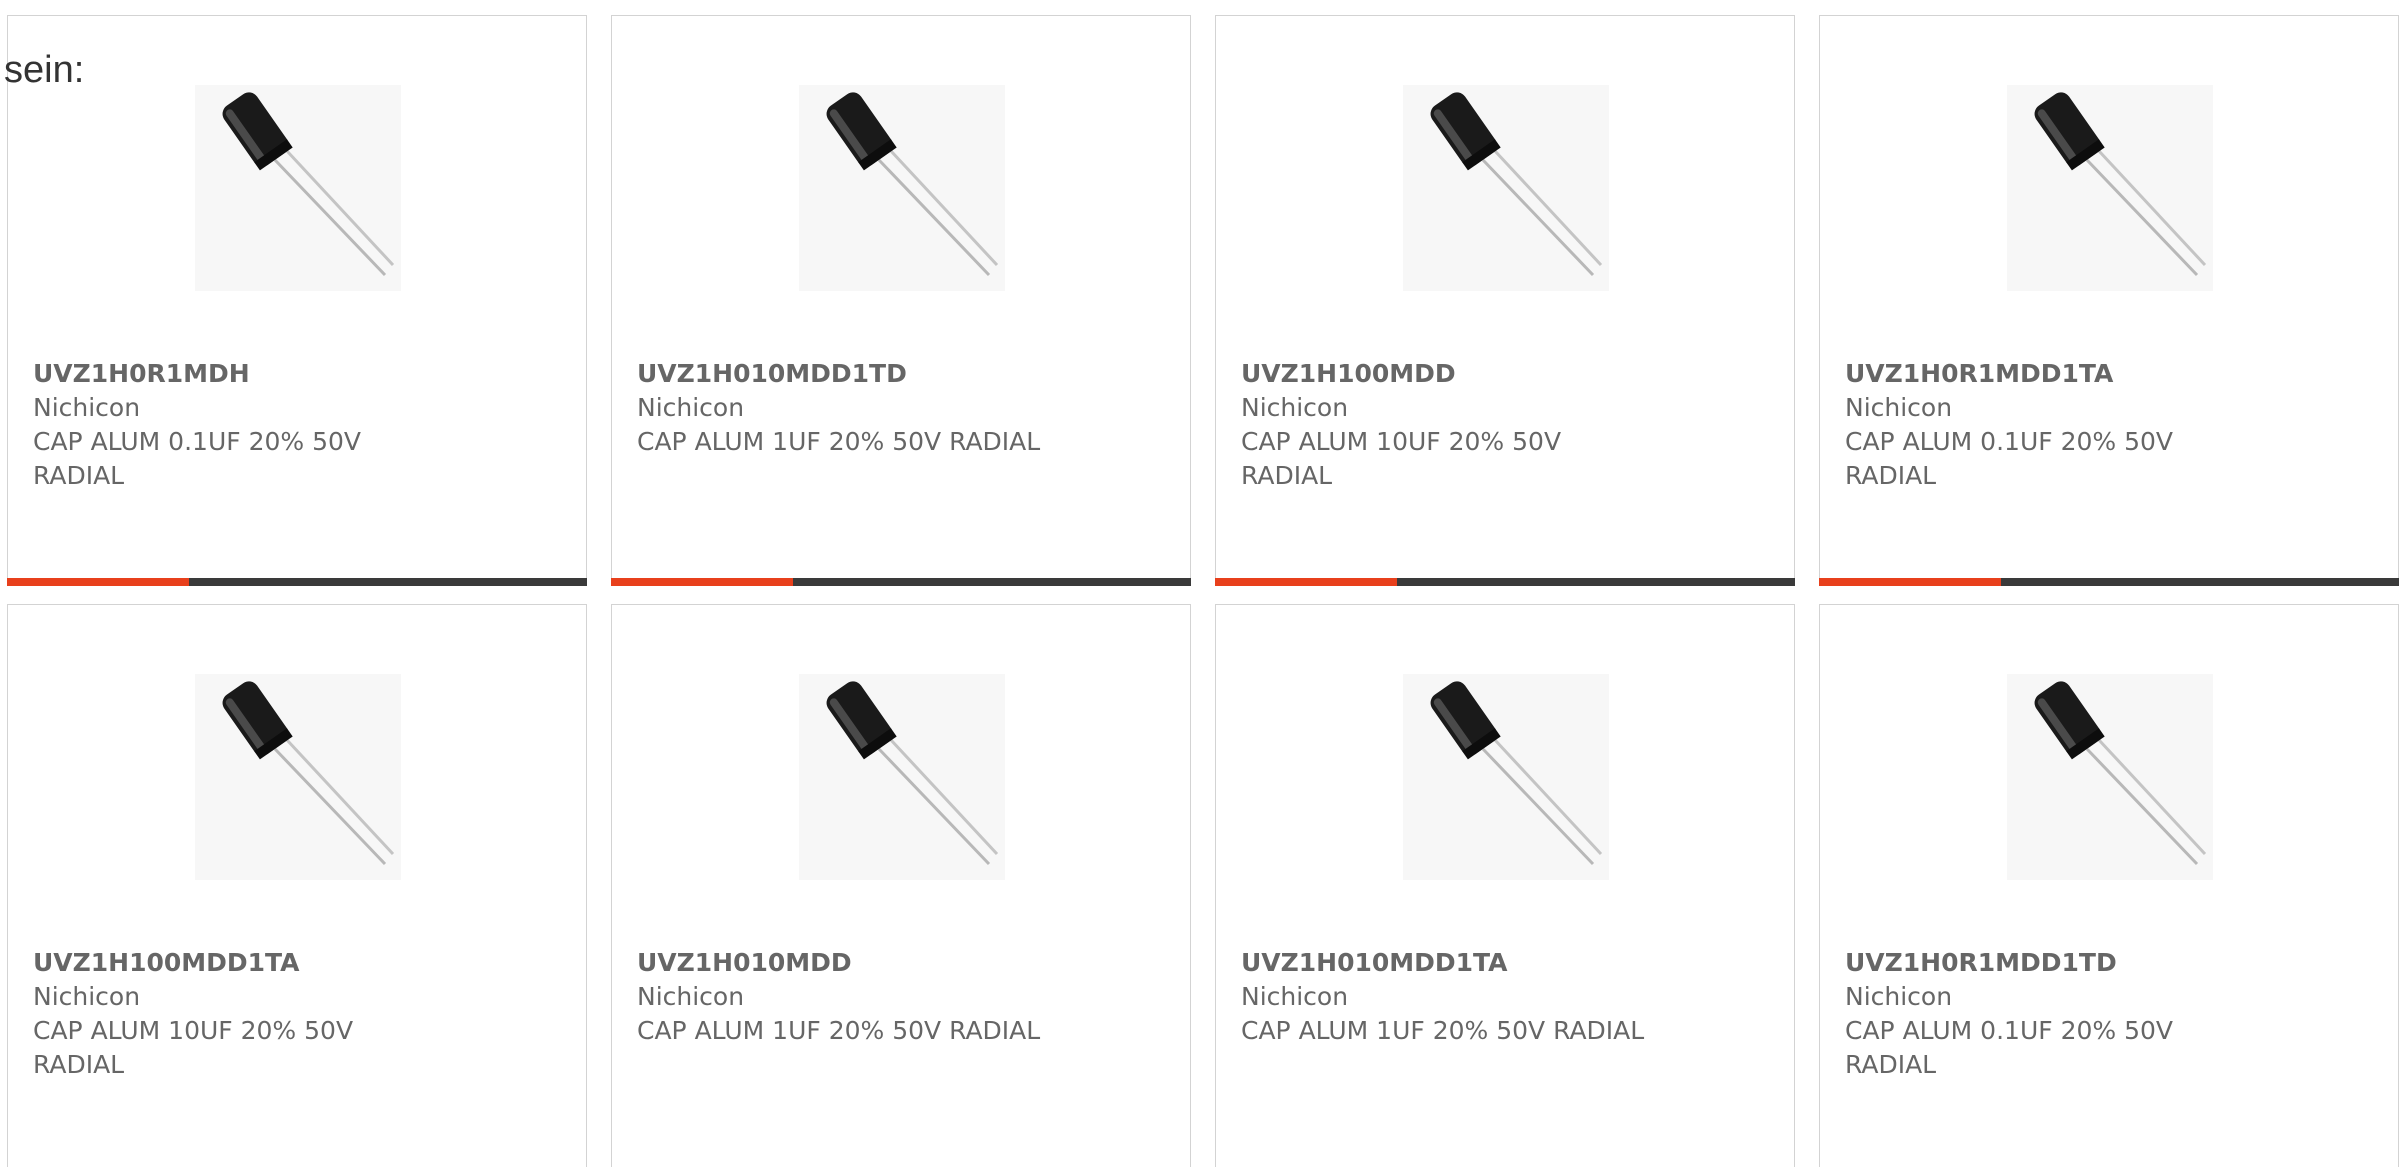 The width and height of the screenshot is (2400, 1167). I want to click on part-number: UVZ1H100MDD, so click(1506, 374).